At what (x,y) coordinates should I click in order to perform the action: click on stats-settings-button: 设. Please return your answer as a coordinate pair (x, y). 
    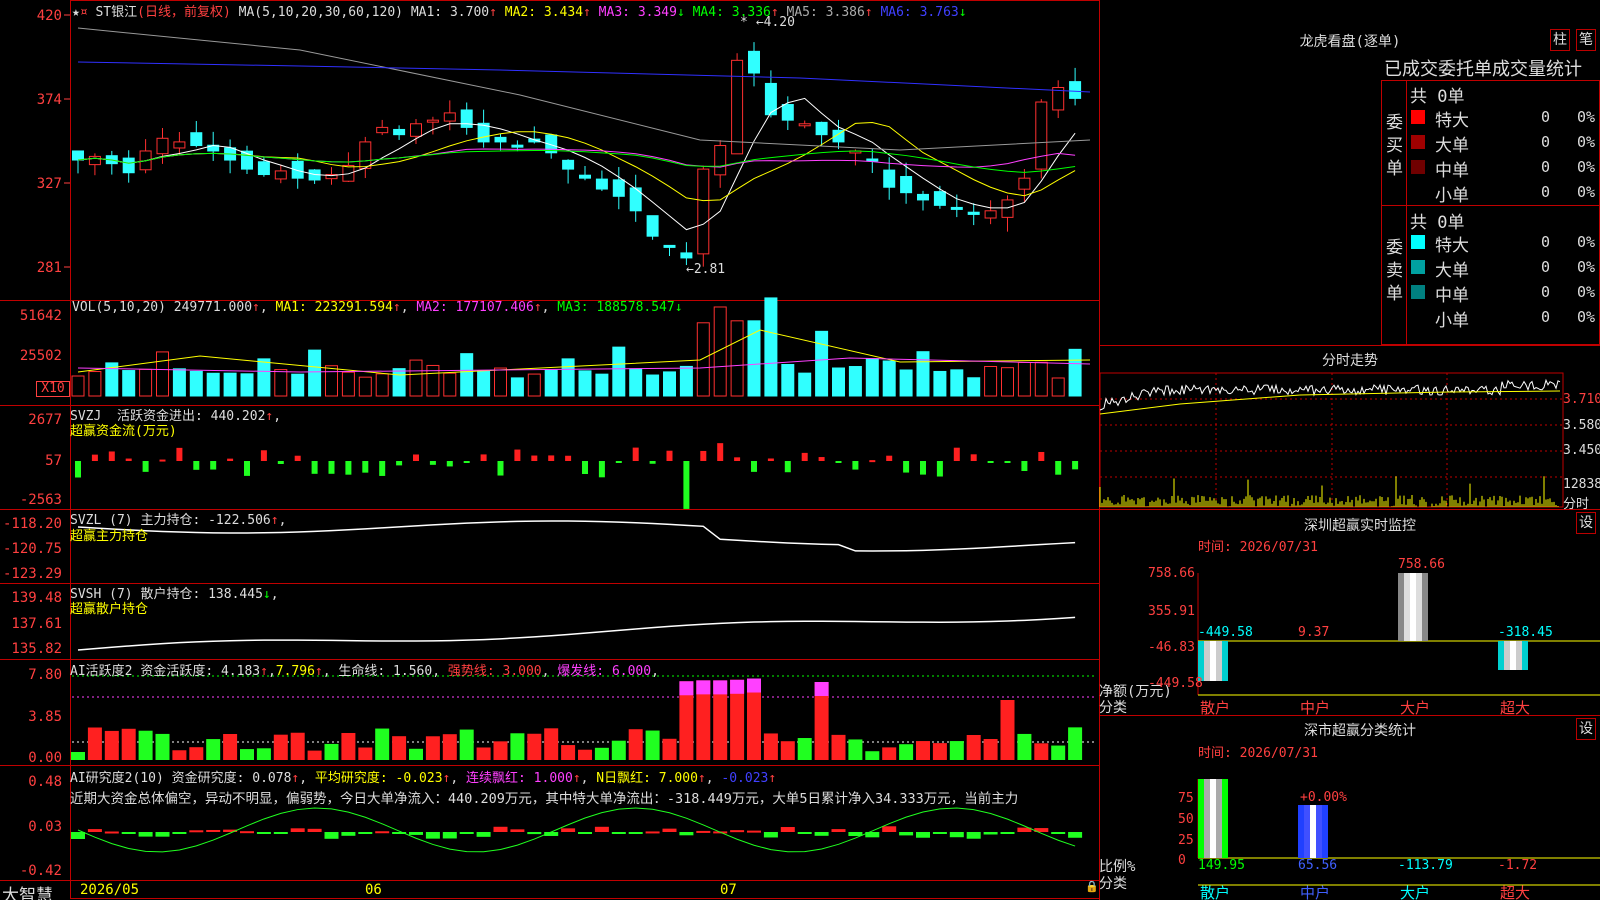
    Looking at the image, I should click on (1586, 729).